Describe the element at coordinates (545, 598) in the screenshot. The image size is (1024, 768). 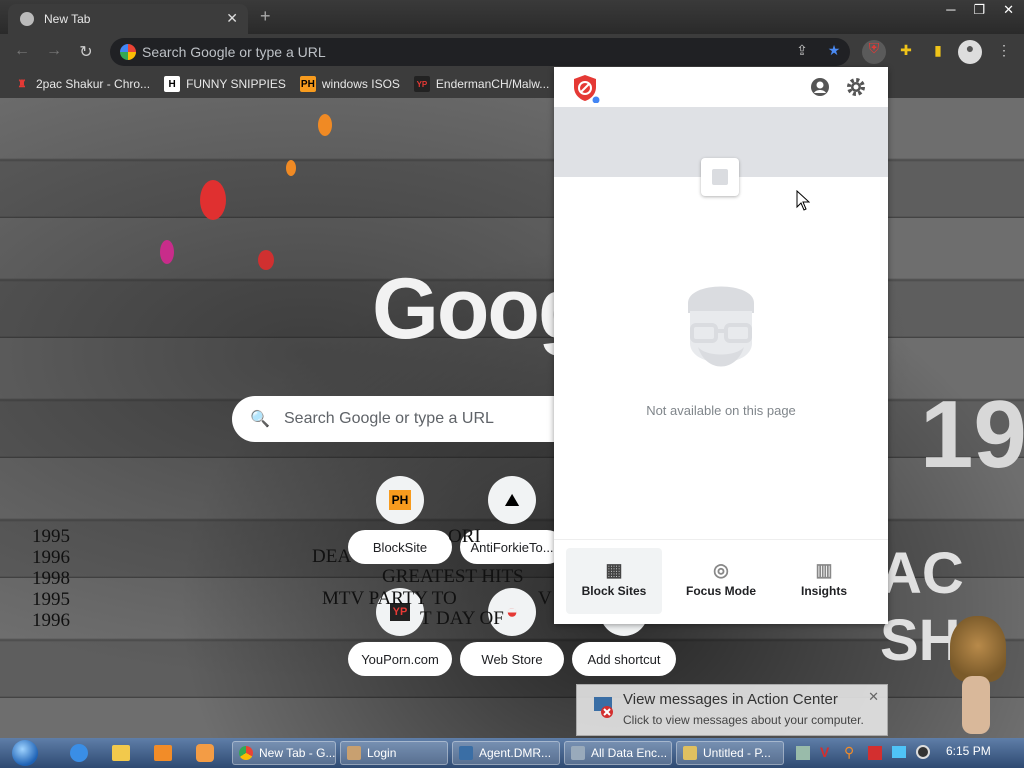
I see `wallpaper-text: V` at that location.